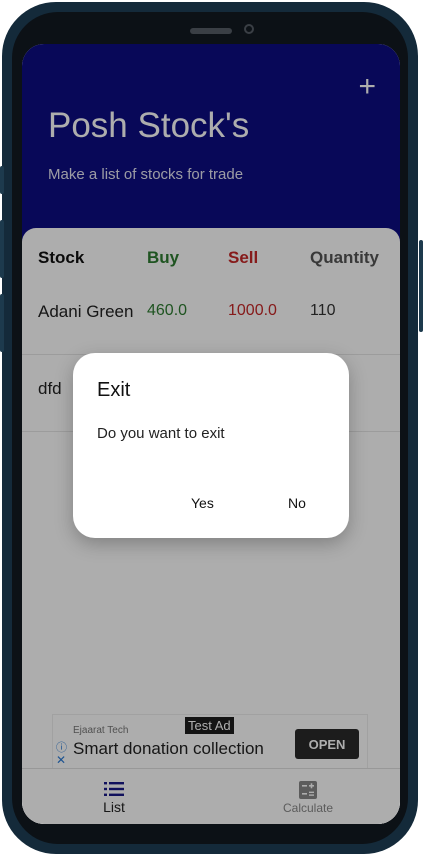  I want to click on phone-side-button-right, so click(421, 286).